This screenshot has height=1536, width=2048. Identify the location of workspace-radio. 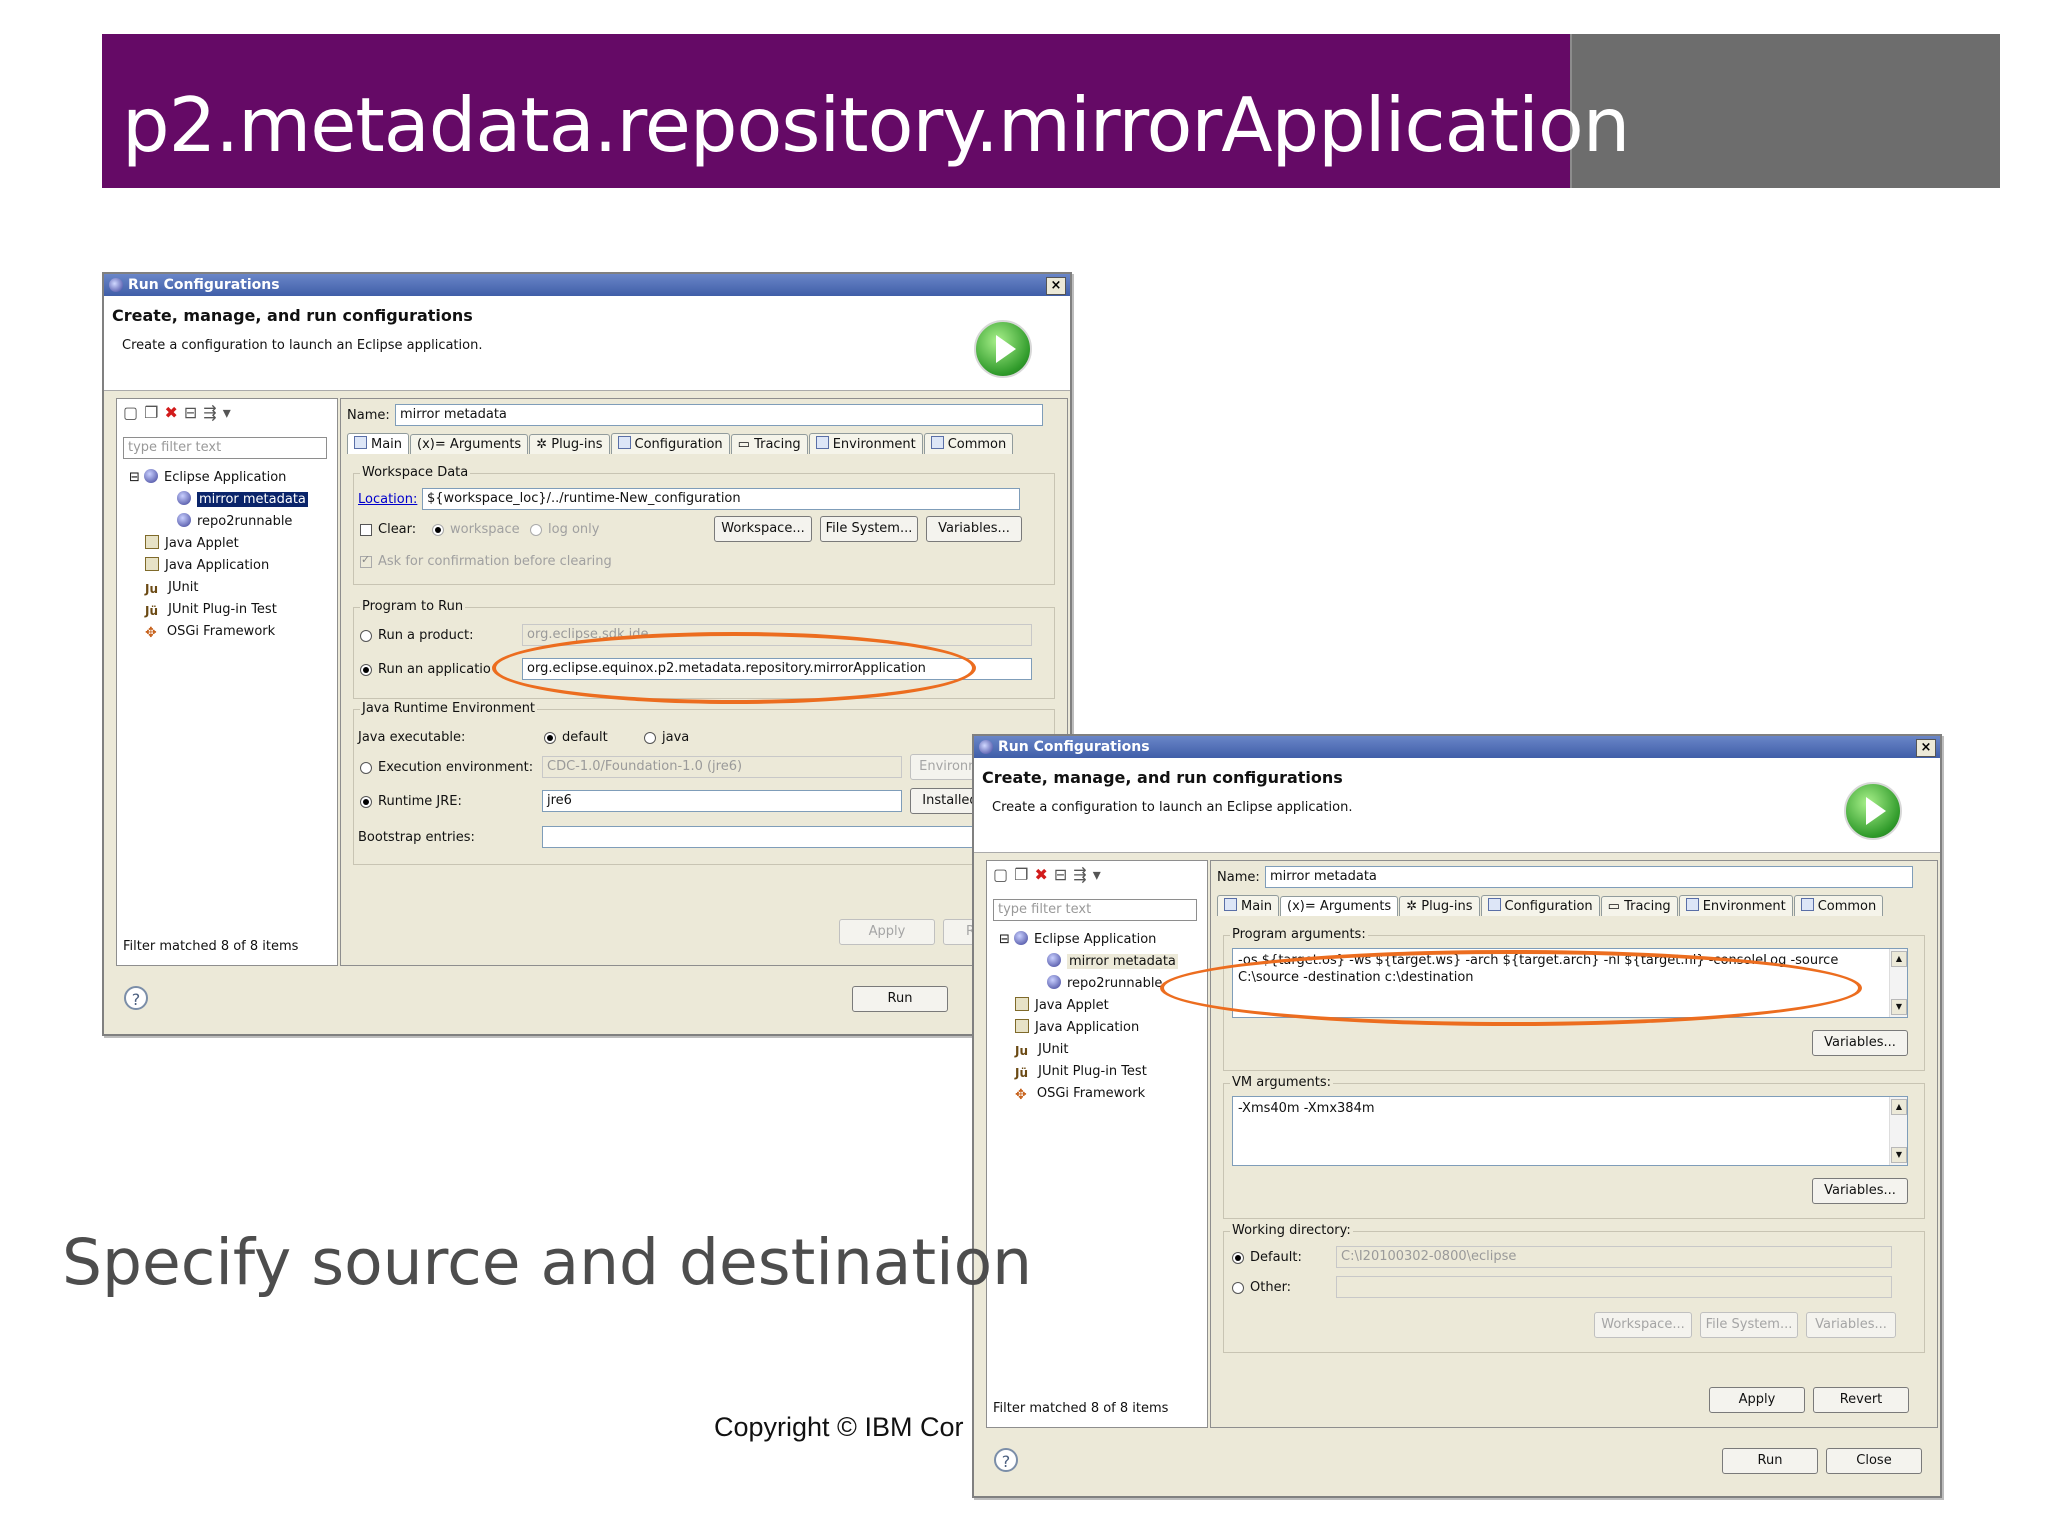
(438, 530).